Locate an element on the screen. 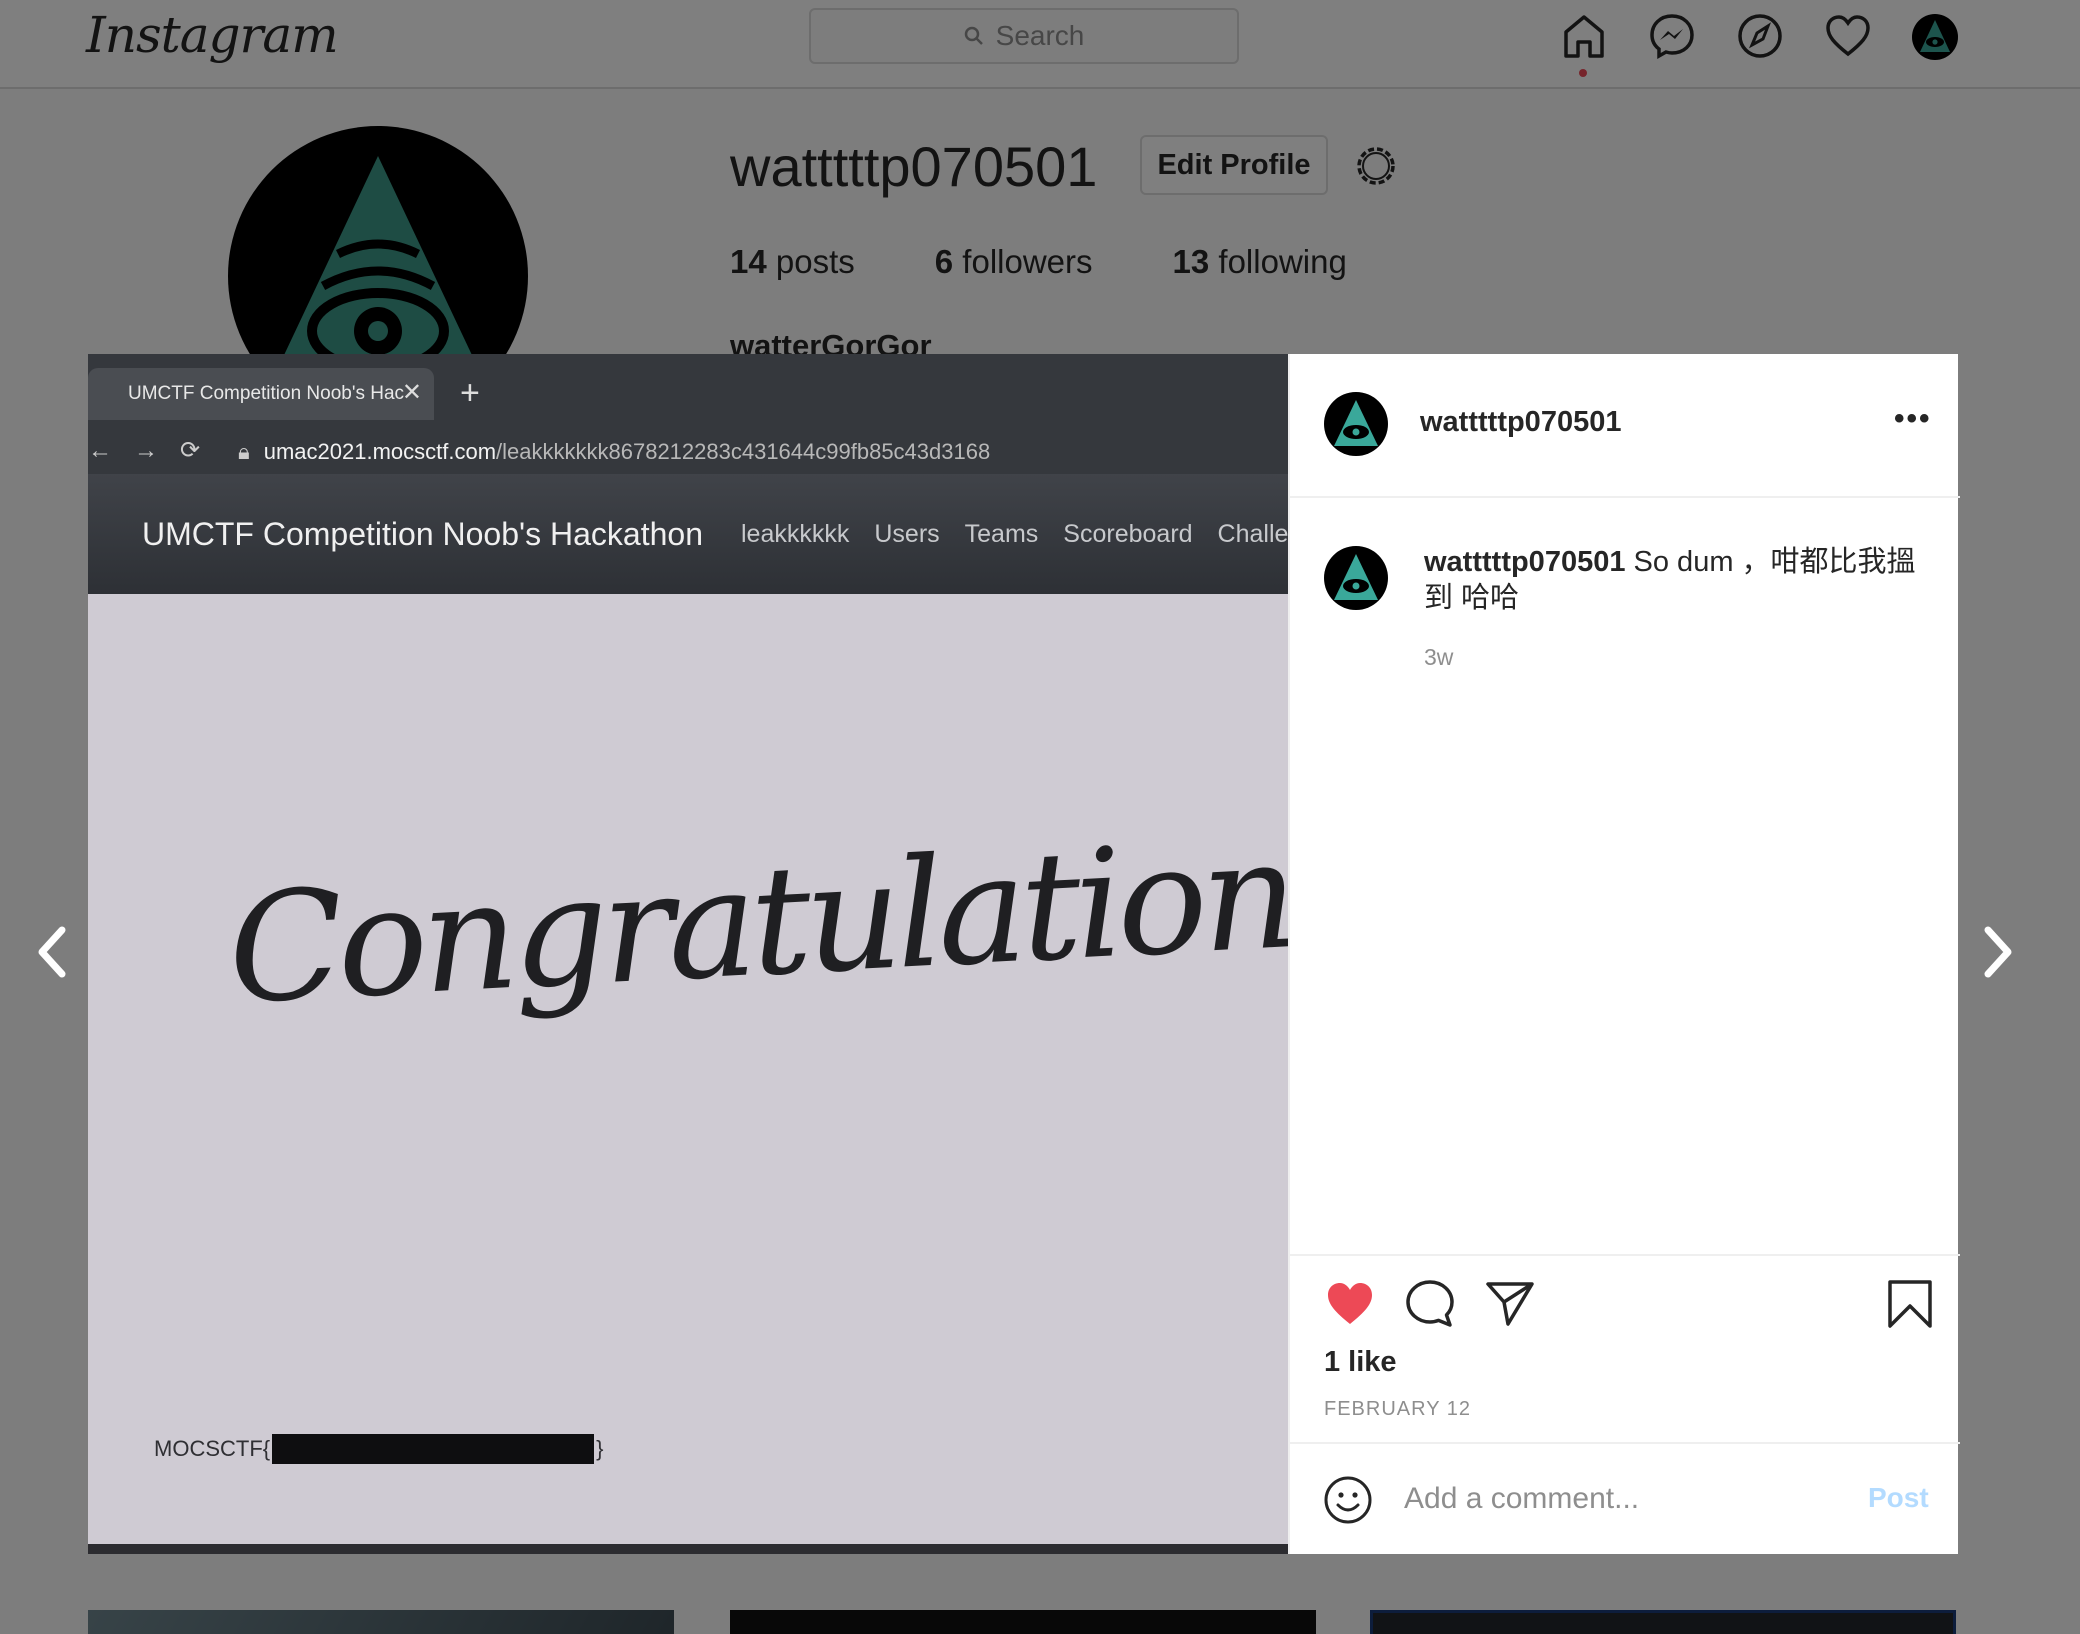  post-caption: watttttp070501 So dum ，咁都比我搵到 哈哈 is located at coordinates (1674, 580).